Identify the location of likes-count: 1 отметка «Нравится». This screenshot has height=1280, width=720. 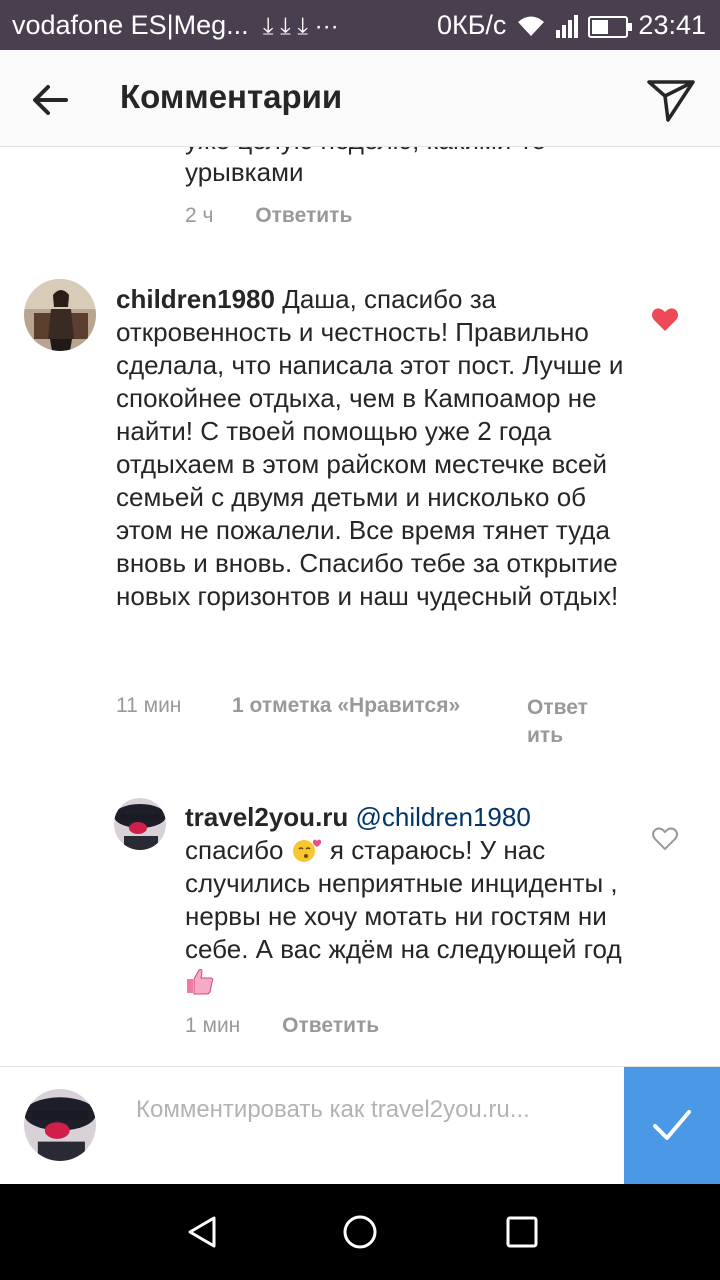
(346, 706).